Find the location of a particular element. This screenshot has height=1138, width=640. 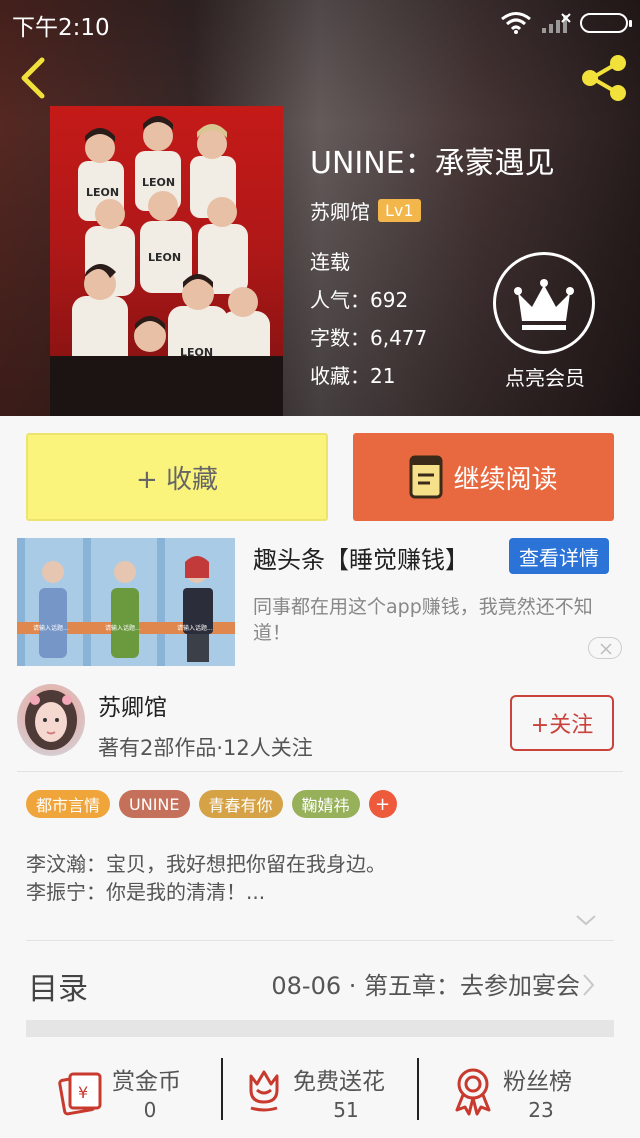

follow-button: +关注 is located at coordinates (562, 723).